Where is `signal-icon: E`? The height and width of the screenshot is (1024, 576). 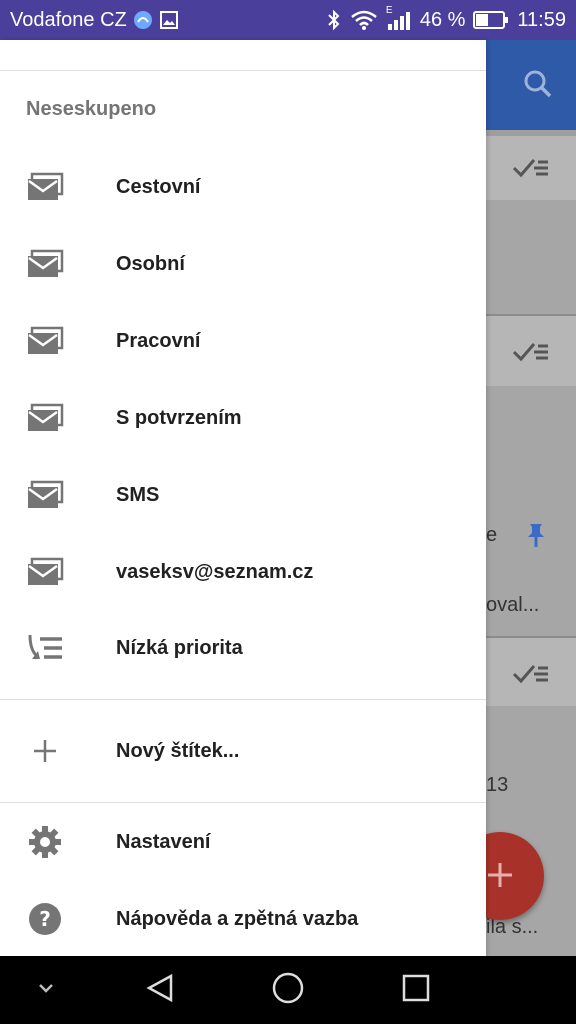 signal-icon: E is located at coordinates (399, 18).